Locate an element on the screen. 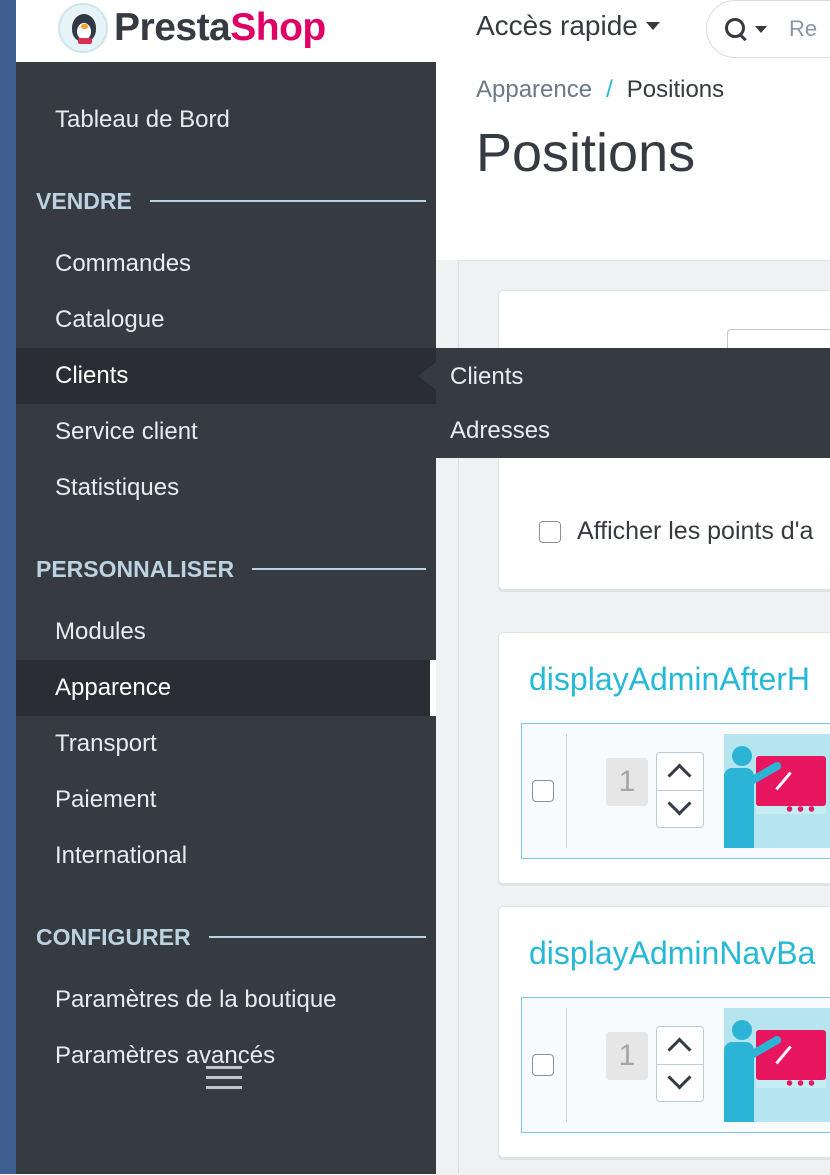 Image resolution: width=830 pixels, height=1175 pixels. hook-panel: displayAdminAfterH 1 is located at coordinates (664, 758).